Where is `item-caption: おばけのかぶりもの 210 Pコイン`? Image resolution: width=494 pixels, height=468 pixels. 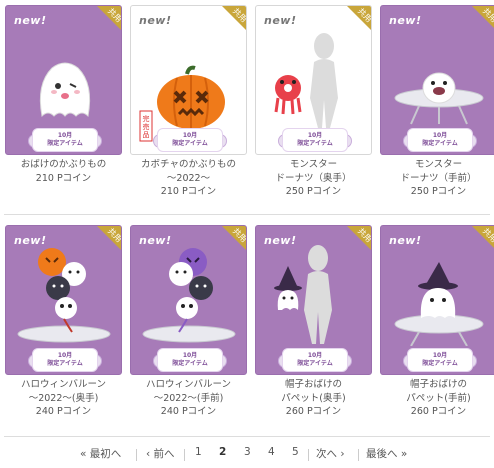 item-caption: おばけのかぶりもの 210 Pコイン is located at coordinates (64, 171).